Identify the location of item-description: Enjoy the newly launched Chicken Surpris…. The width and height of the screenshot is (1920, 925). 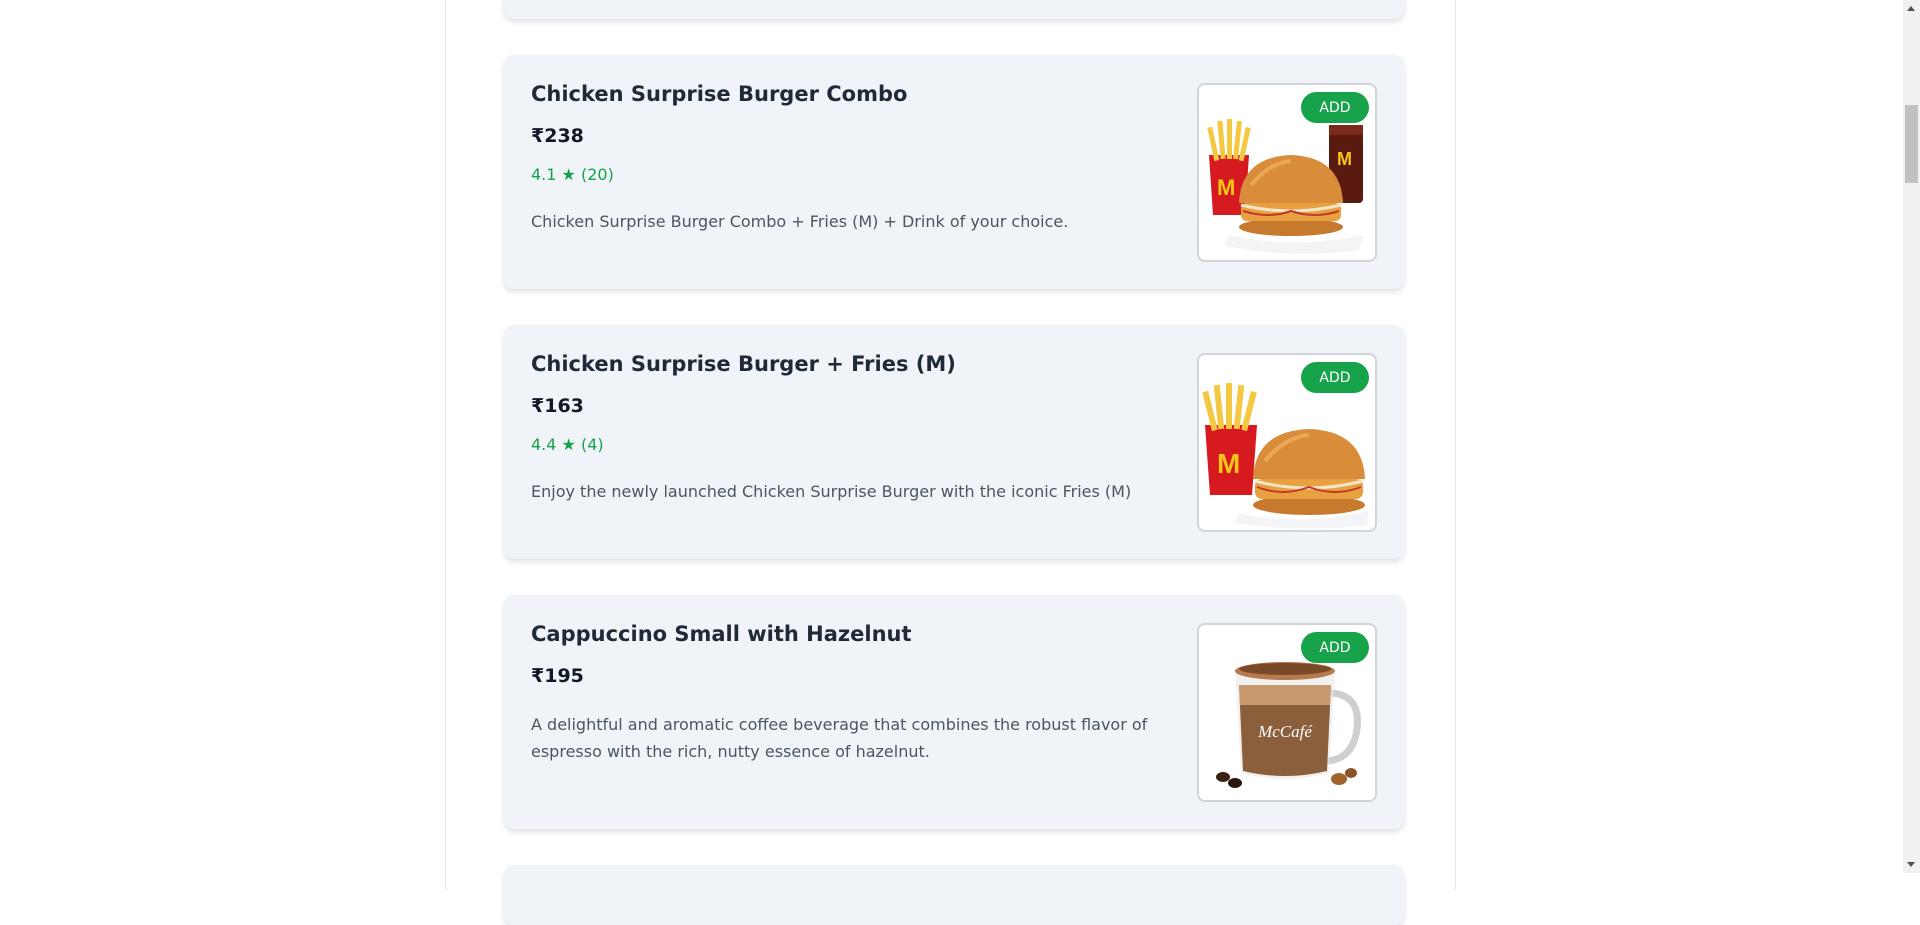
(831, 491).